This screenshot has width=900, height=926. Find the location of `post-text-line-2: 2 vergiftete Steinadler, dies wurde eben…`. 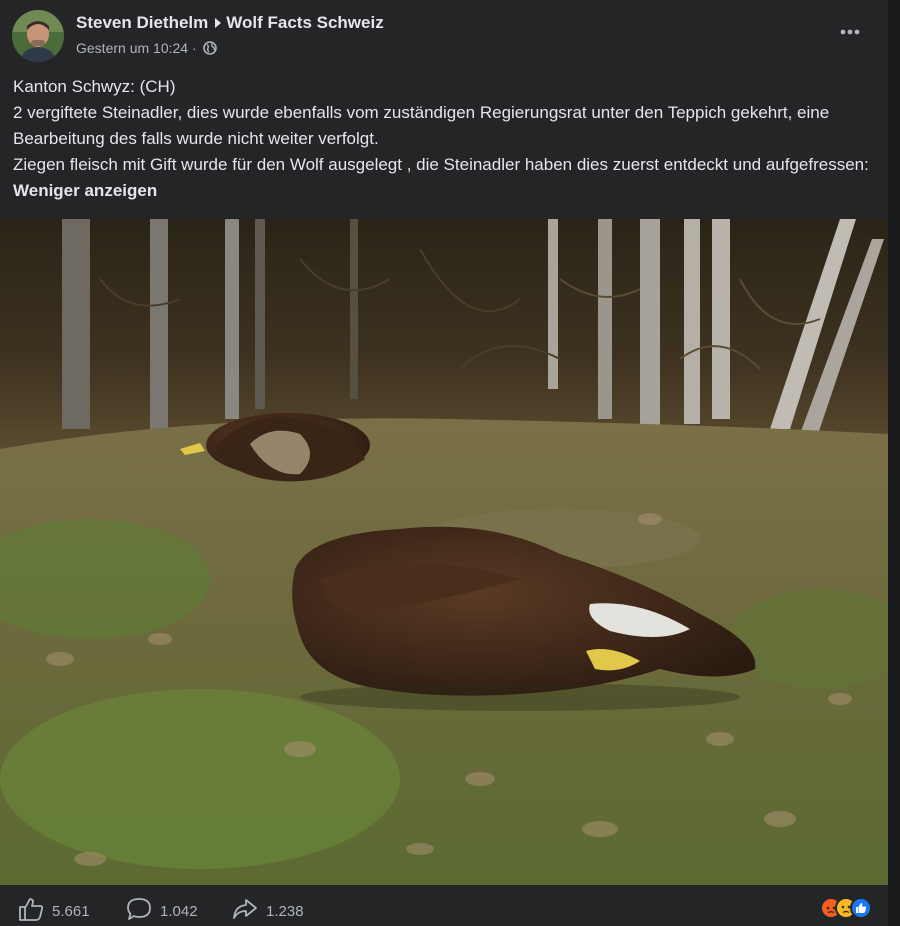

post-text-line-2: 2 vergiftete Steinadler, dies wurde eben… is located at coordinates (421, 125).